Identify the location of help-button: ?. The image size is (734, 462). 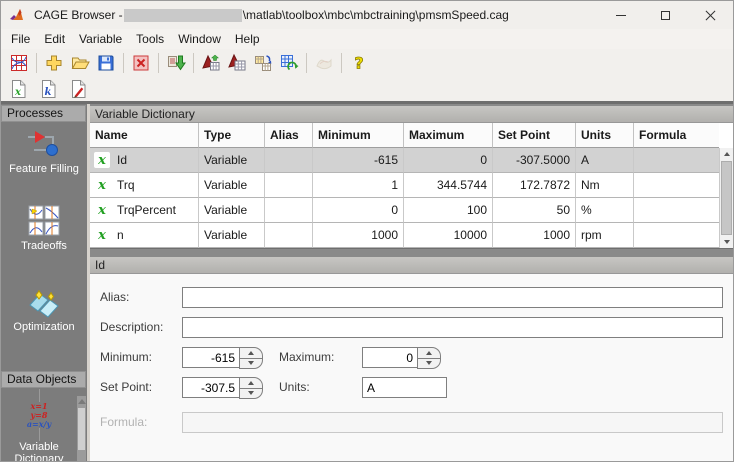
(359, 63).